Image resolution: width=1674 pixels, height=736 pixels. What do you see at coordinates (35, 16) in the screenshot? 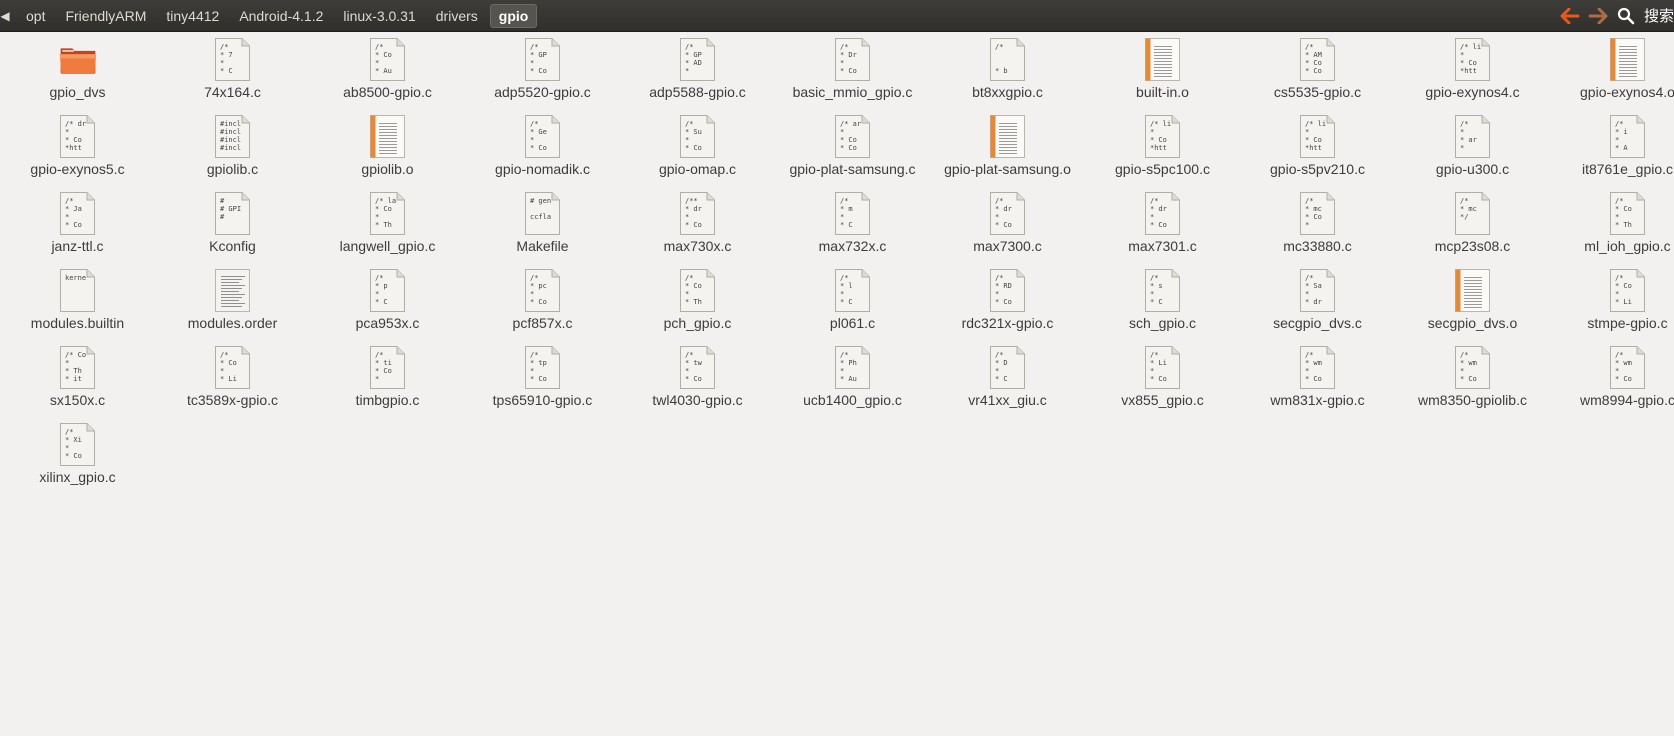
I see `breadcrumb-item-opt: opt` at bounding box center [35, 16].